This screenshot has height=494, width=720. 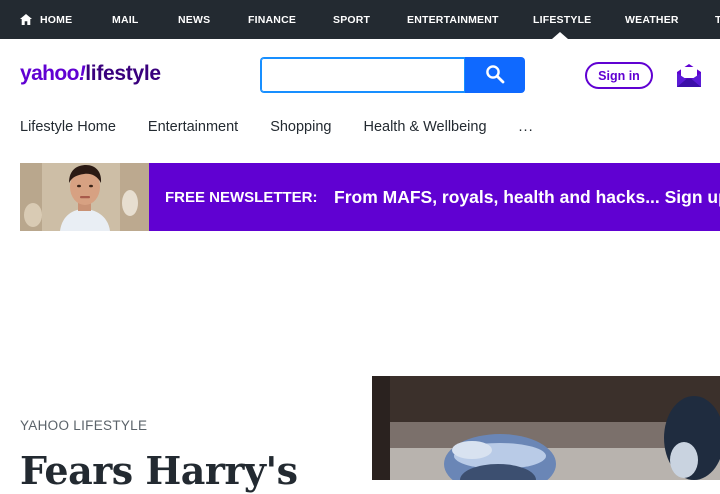 I want to click on search-bar, so click(x=392, y=75).